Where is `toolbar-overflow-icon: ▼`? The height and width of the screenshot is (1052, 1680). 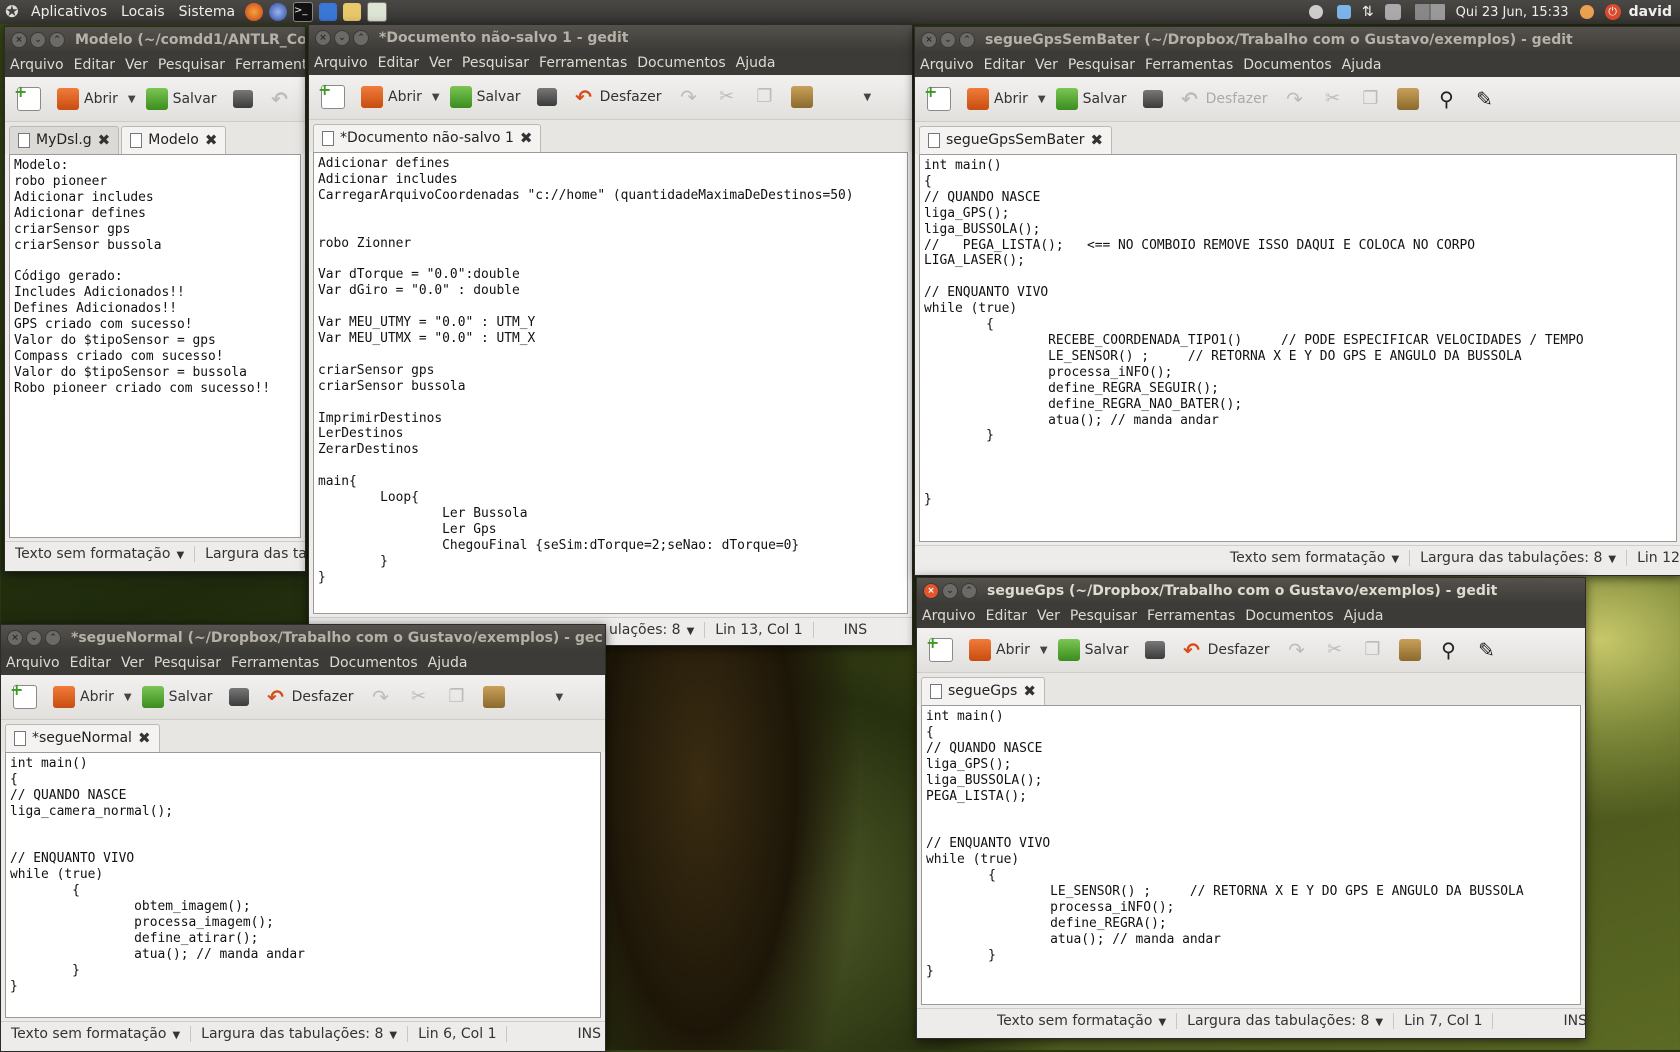 toolbar-overflow-icon: ▼ is located at coordinates (559, 697).